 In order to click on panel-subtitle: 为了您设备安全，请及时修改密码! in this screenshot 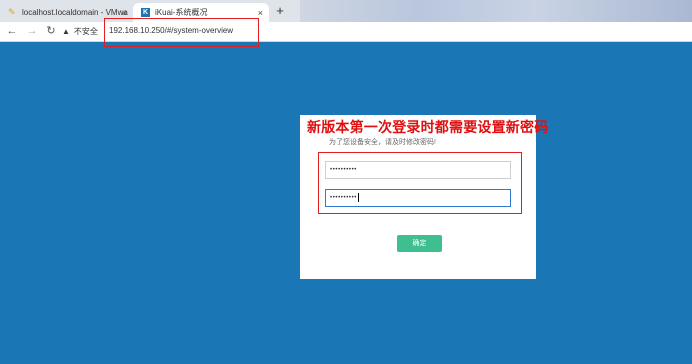, I will do `click(382, 142)`.